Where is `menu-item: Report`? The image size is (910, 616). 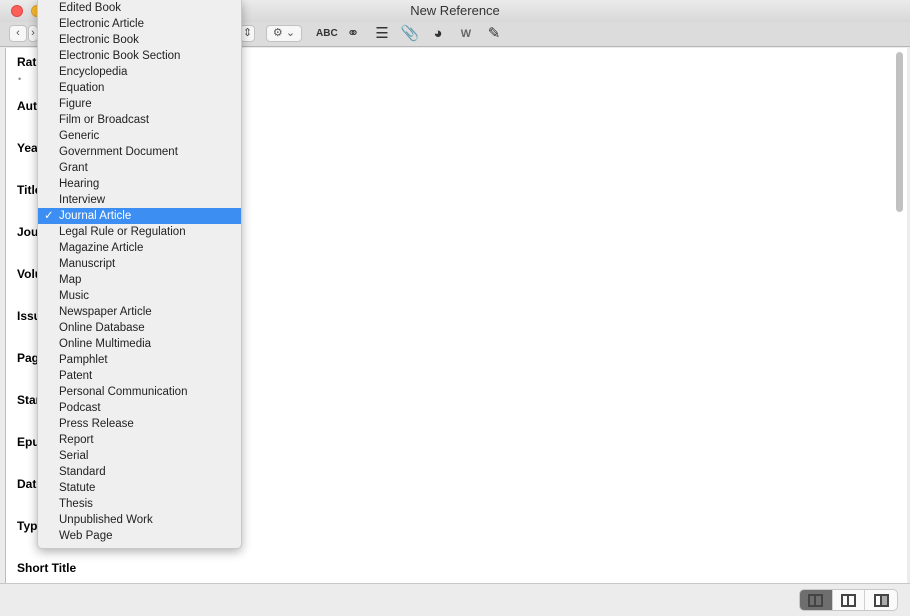
menu-item: Report is located at coordinates (139, 440).